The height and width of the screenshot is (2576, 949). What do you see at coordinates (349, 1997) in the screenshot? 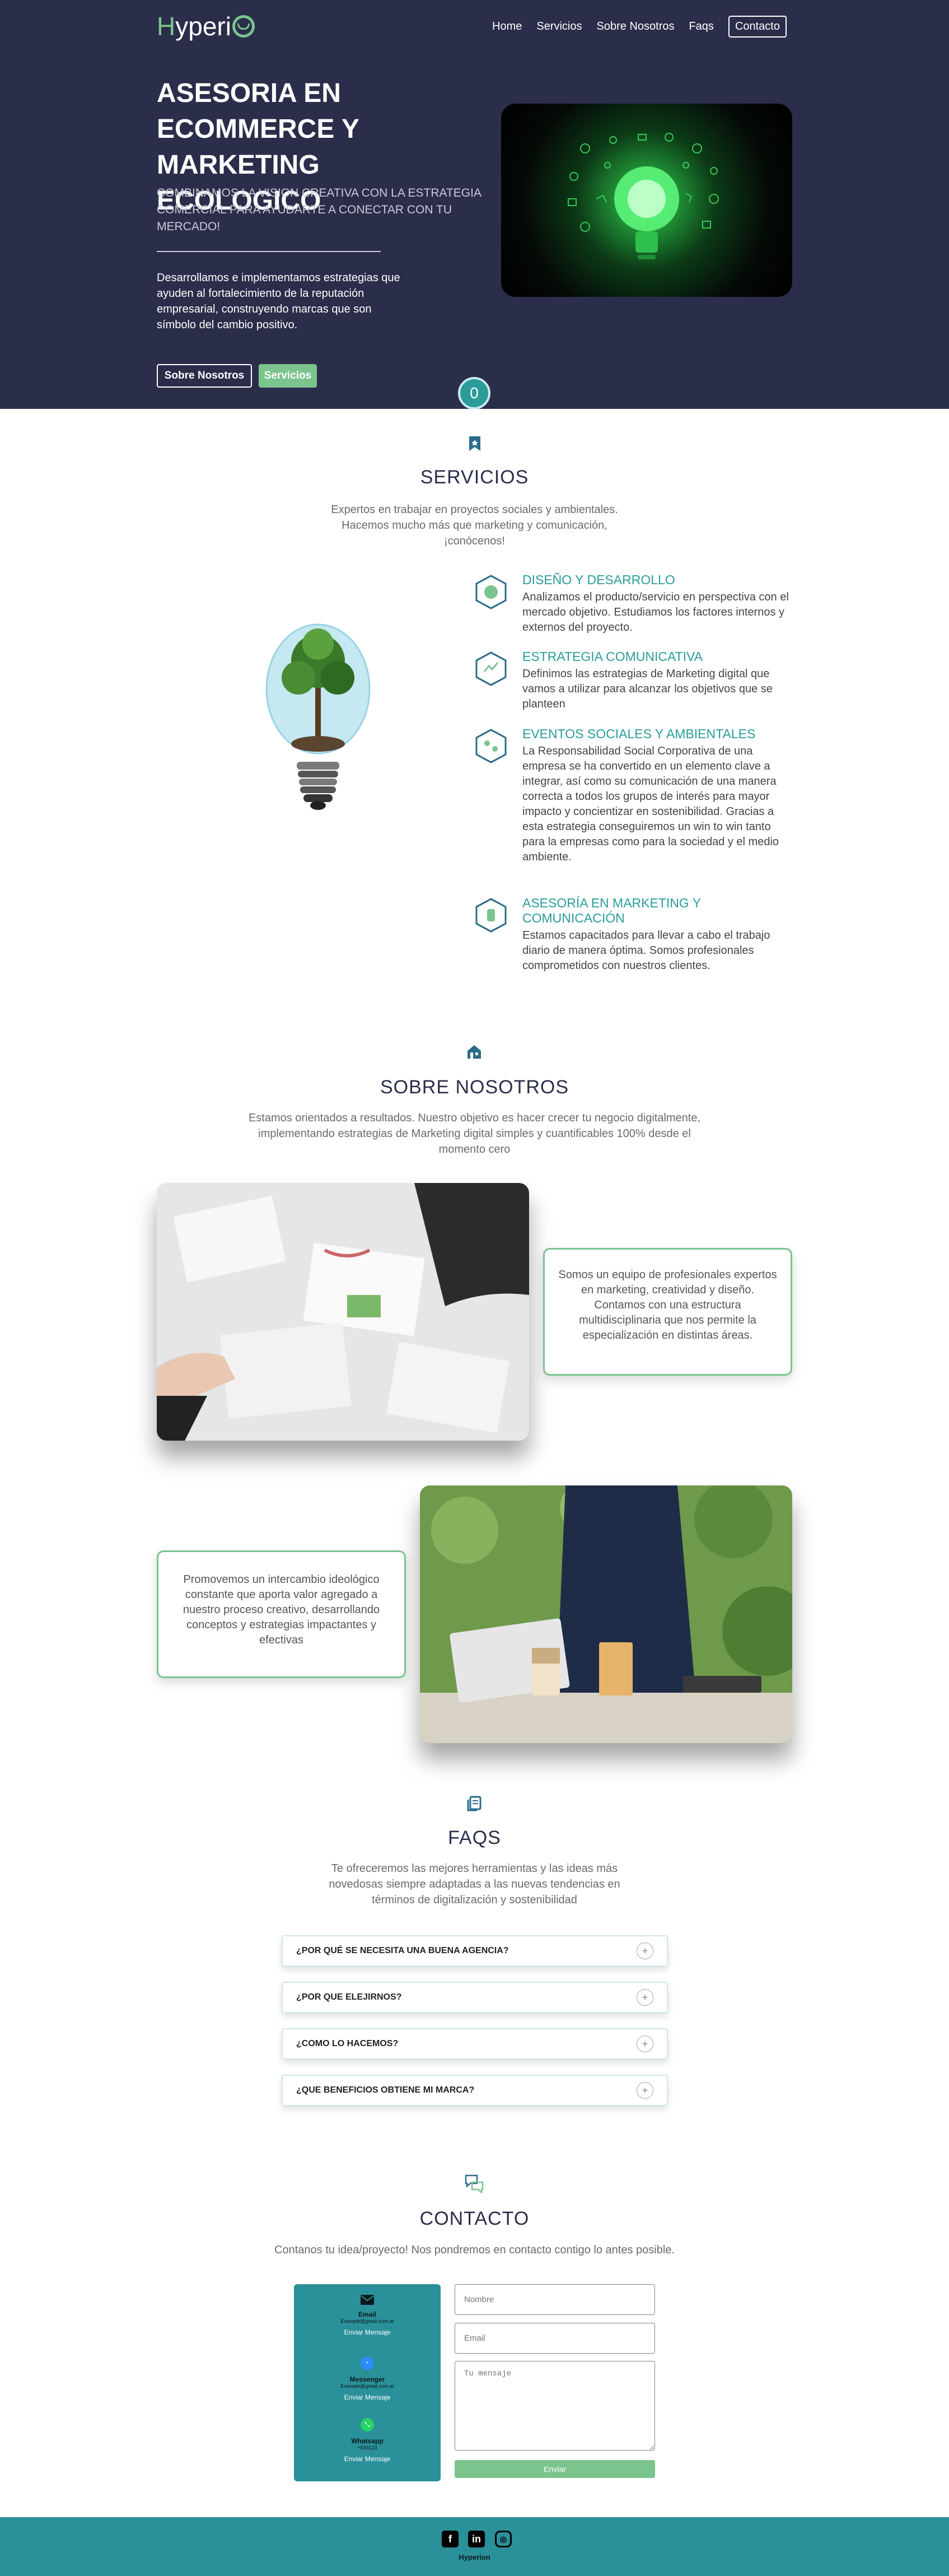
I see `faq-question: ¿POR QUE ELEJIRNOS?` at bounding box center [349, 1997].